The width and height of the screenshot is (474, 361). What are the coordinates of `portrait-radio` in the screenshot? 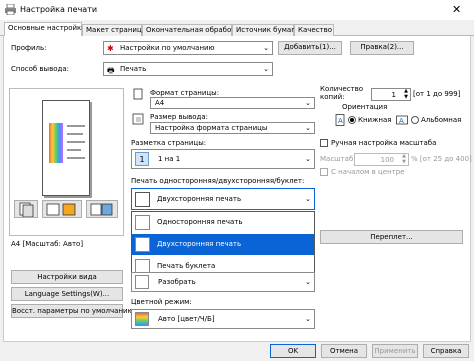 It's located at (352, 120).